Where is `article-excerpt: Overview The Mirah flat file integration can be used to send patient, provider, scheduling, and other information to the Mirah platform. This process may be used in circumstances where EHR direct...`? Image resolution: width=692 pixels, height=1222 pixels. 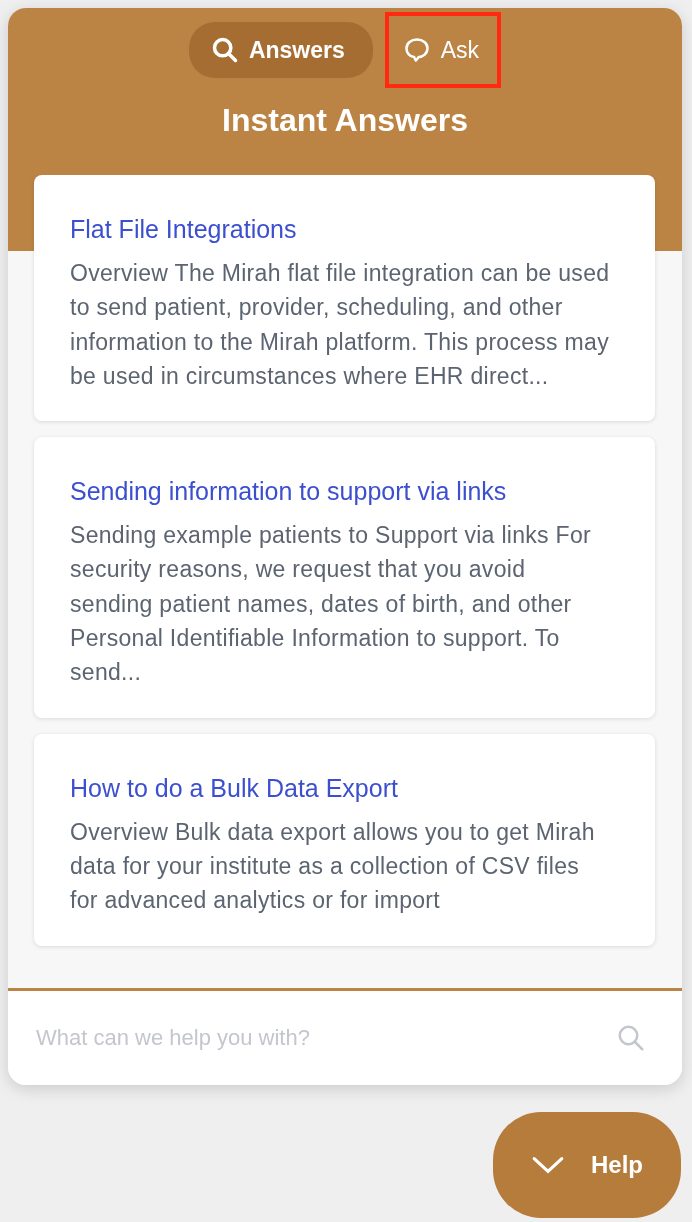 article-excerpt: Overview The Mirah flat file integration can be used to send patient, provider, scheduling, and other information to the Mirah platform. This process may be used in circumstances where EHR direct... is located at coordinates (340, 325).